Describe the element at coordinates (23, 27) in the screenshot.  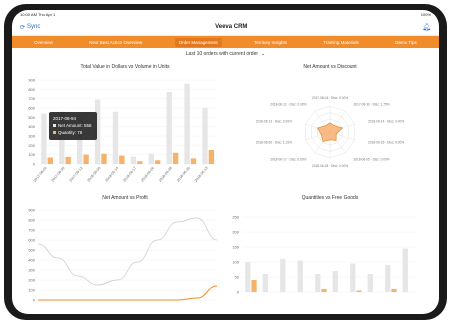
I see `sync-icon: ⟳` at that location.